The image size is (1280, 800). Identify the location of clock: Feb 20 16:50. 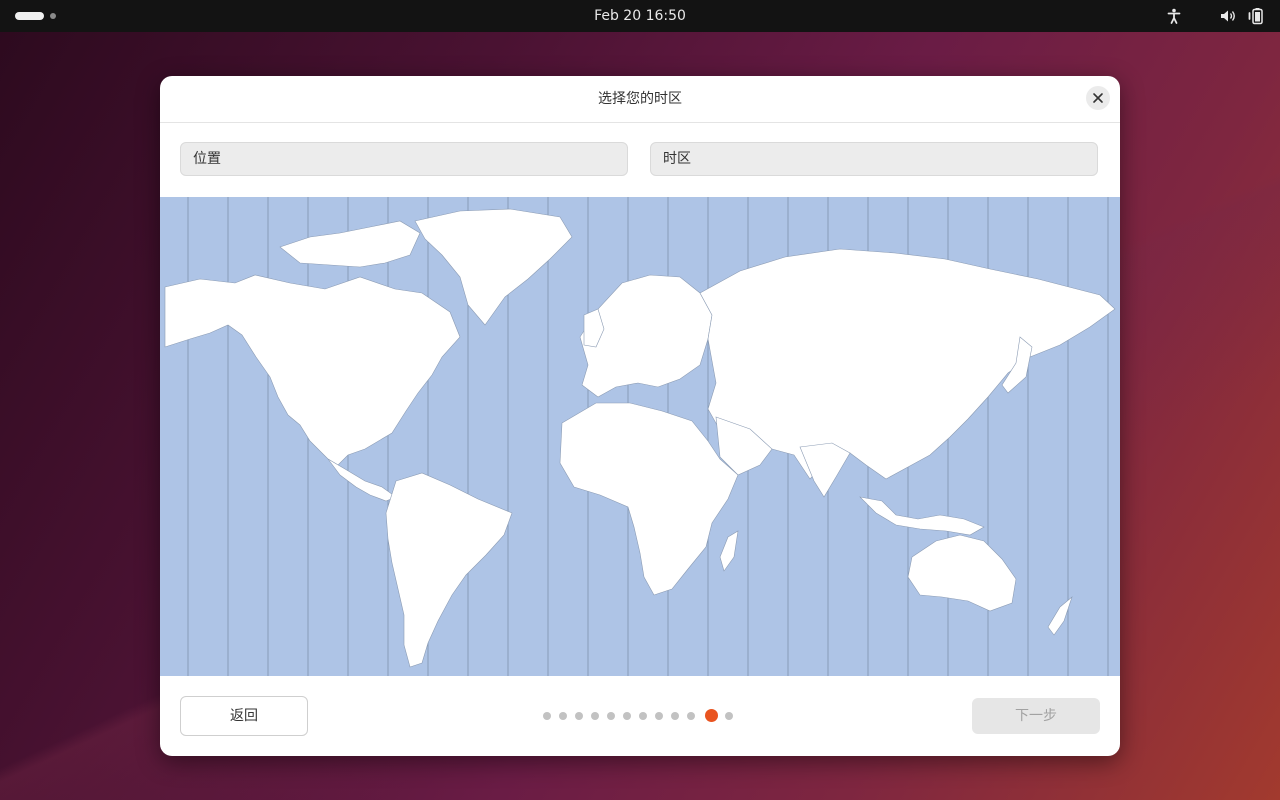
(640, 16).